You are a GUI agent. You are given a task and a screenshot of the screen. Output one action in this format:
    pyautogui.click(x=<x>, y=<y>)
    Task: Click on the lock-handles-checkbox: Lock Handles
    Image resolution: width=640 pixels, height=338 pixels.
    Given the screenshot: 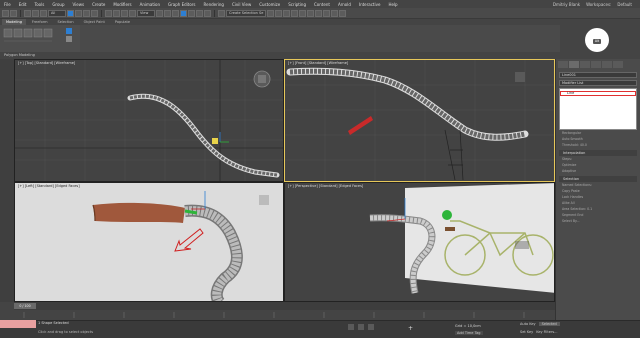 What is the action you would take?
    pyautogui.click(x=598, y=197)
    